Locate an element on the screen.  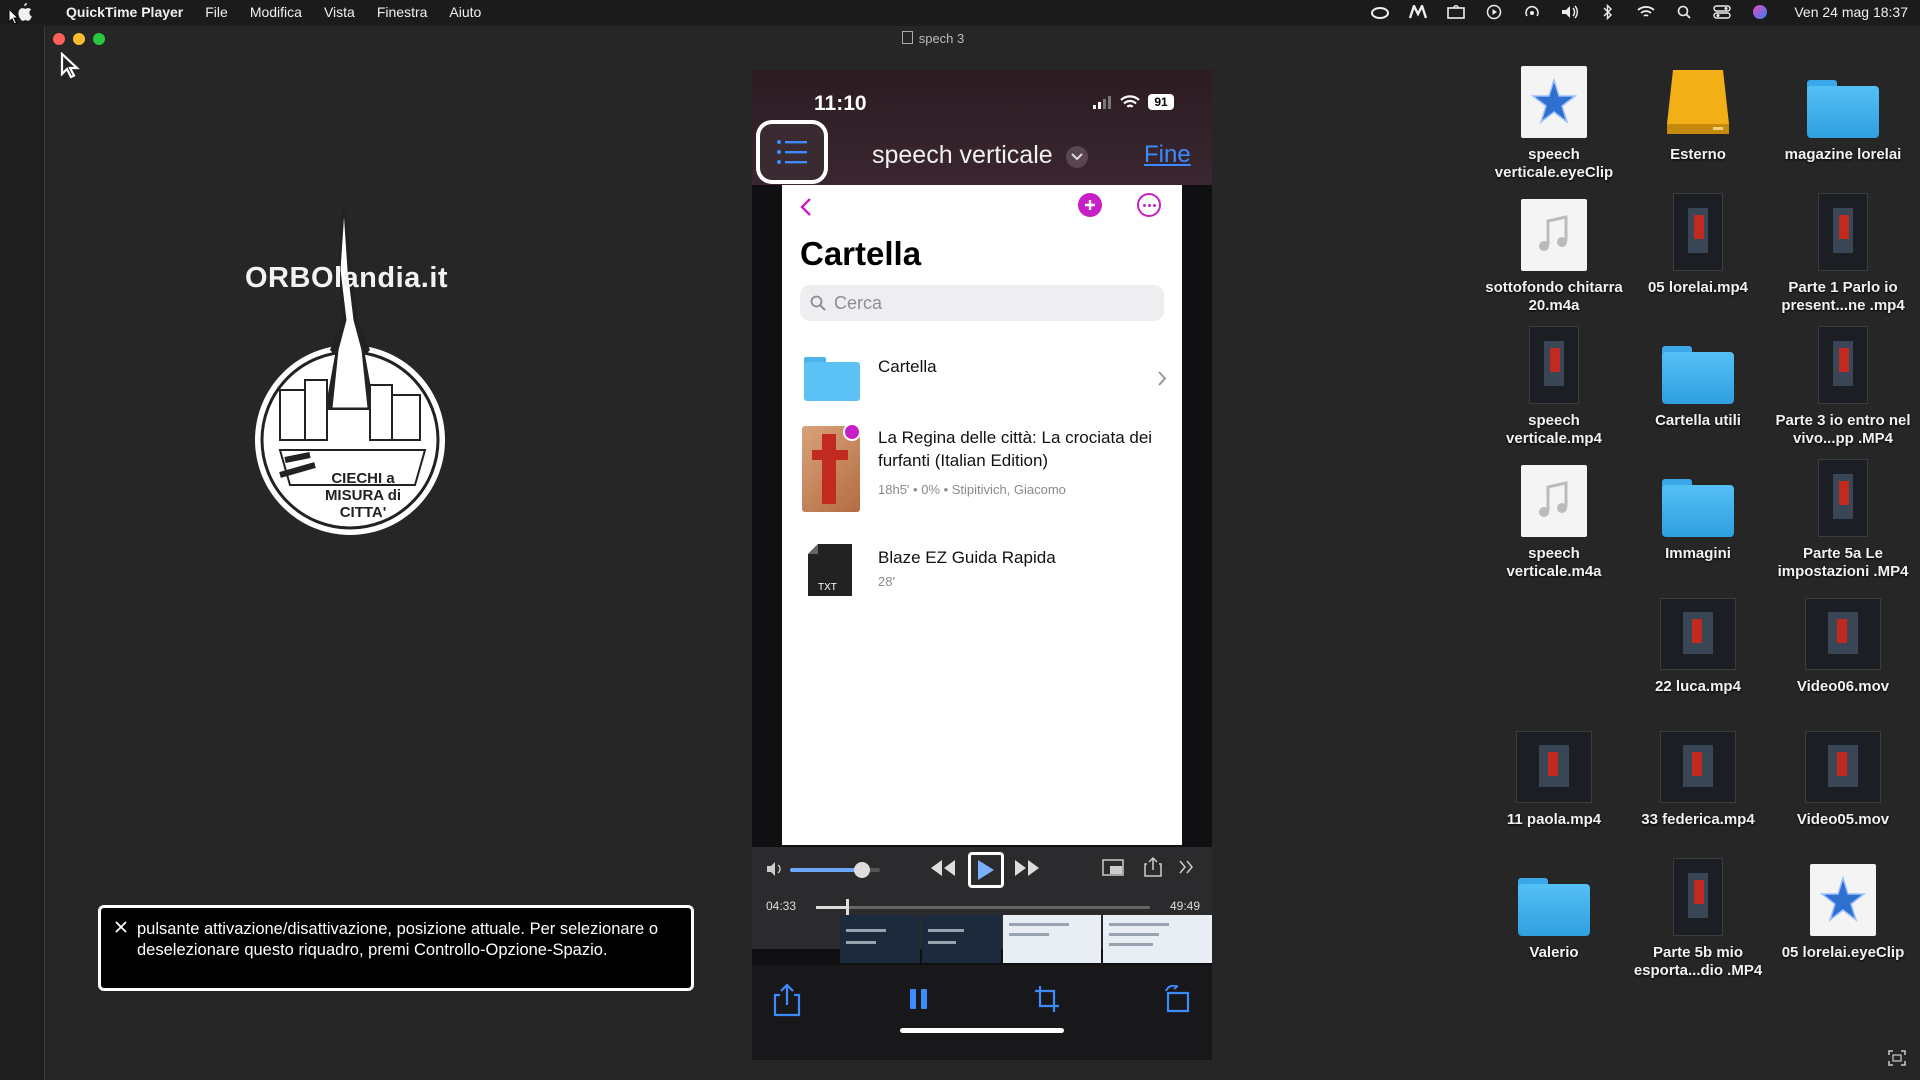
desktop-item: 05 lorelai.mp4 is located at coordinates (1698, 245).